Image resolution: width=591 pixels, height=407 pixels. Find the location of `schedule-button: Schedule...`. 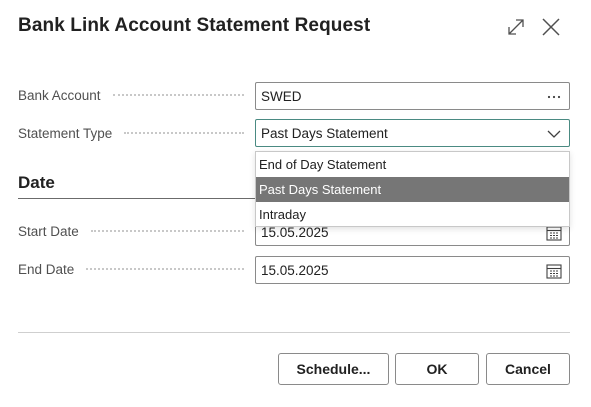

schedule-button: Schedule... is located at coordinates (333, 369).